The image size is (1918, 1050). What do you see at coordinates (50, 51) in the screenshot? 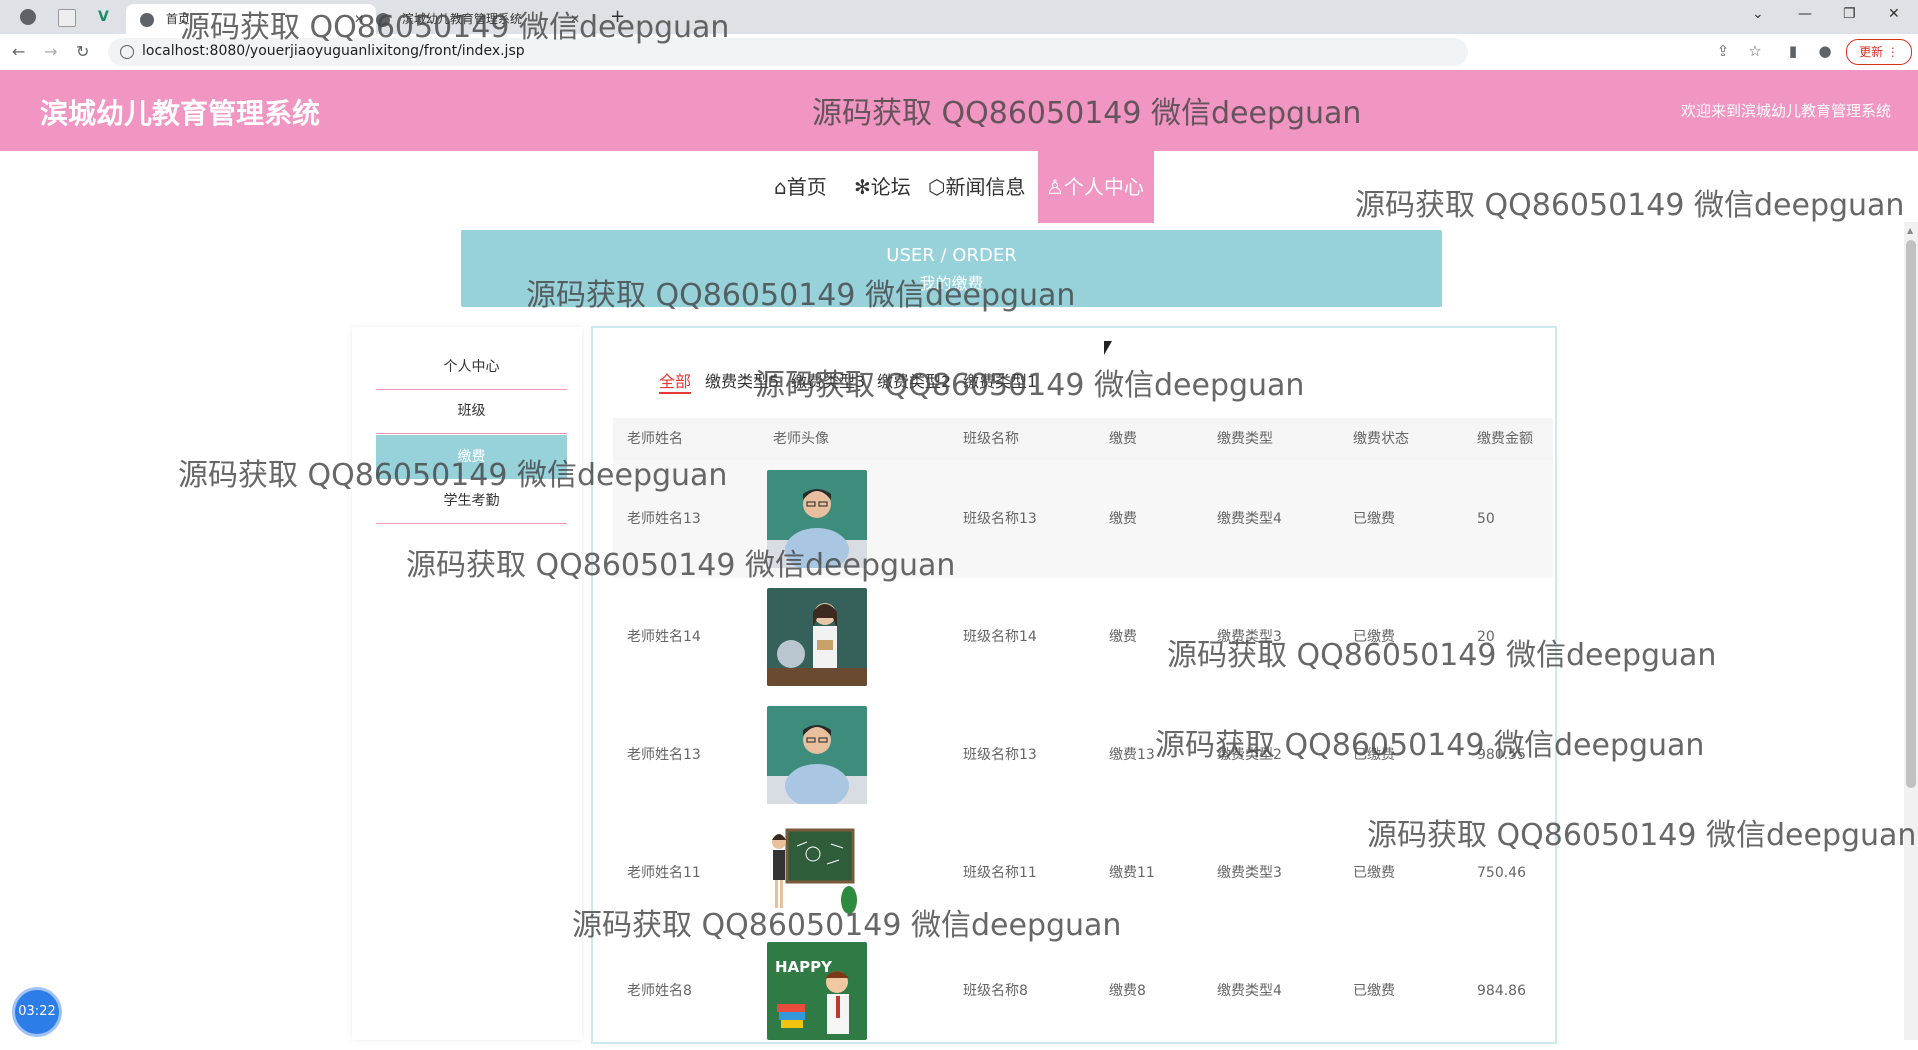
I see `forward-icon: →` at bounding box center [50, 51].